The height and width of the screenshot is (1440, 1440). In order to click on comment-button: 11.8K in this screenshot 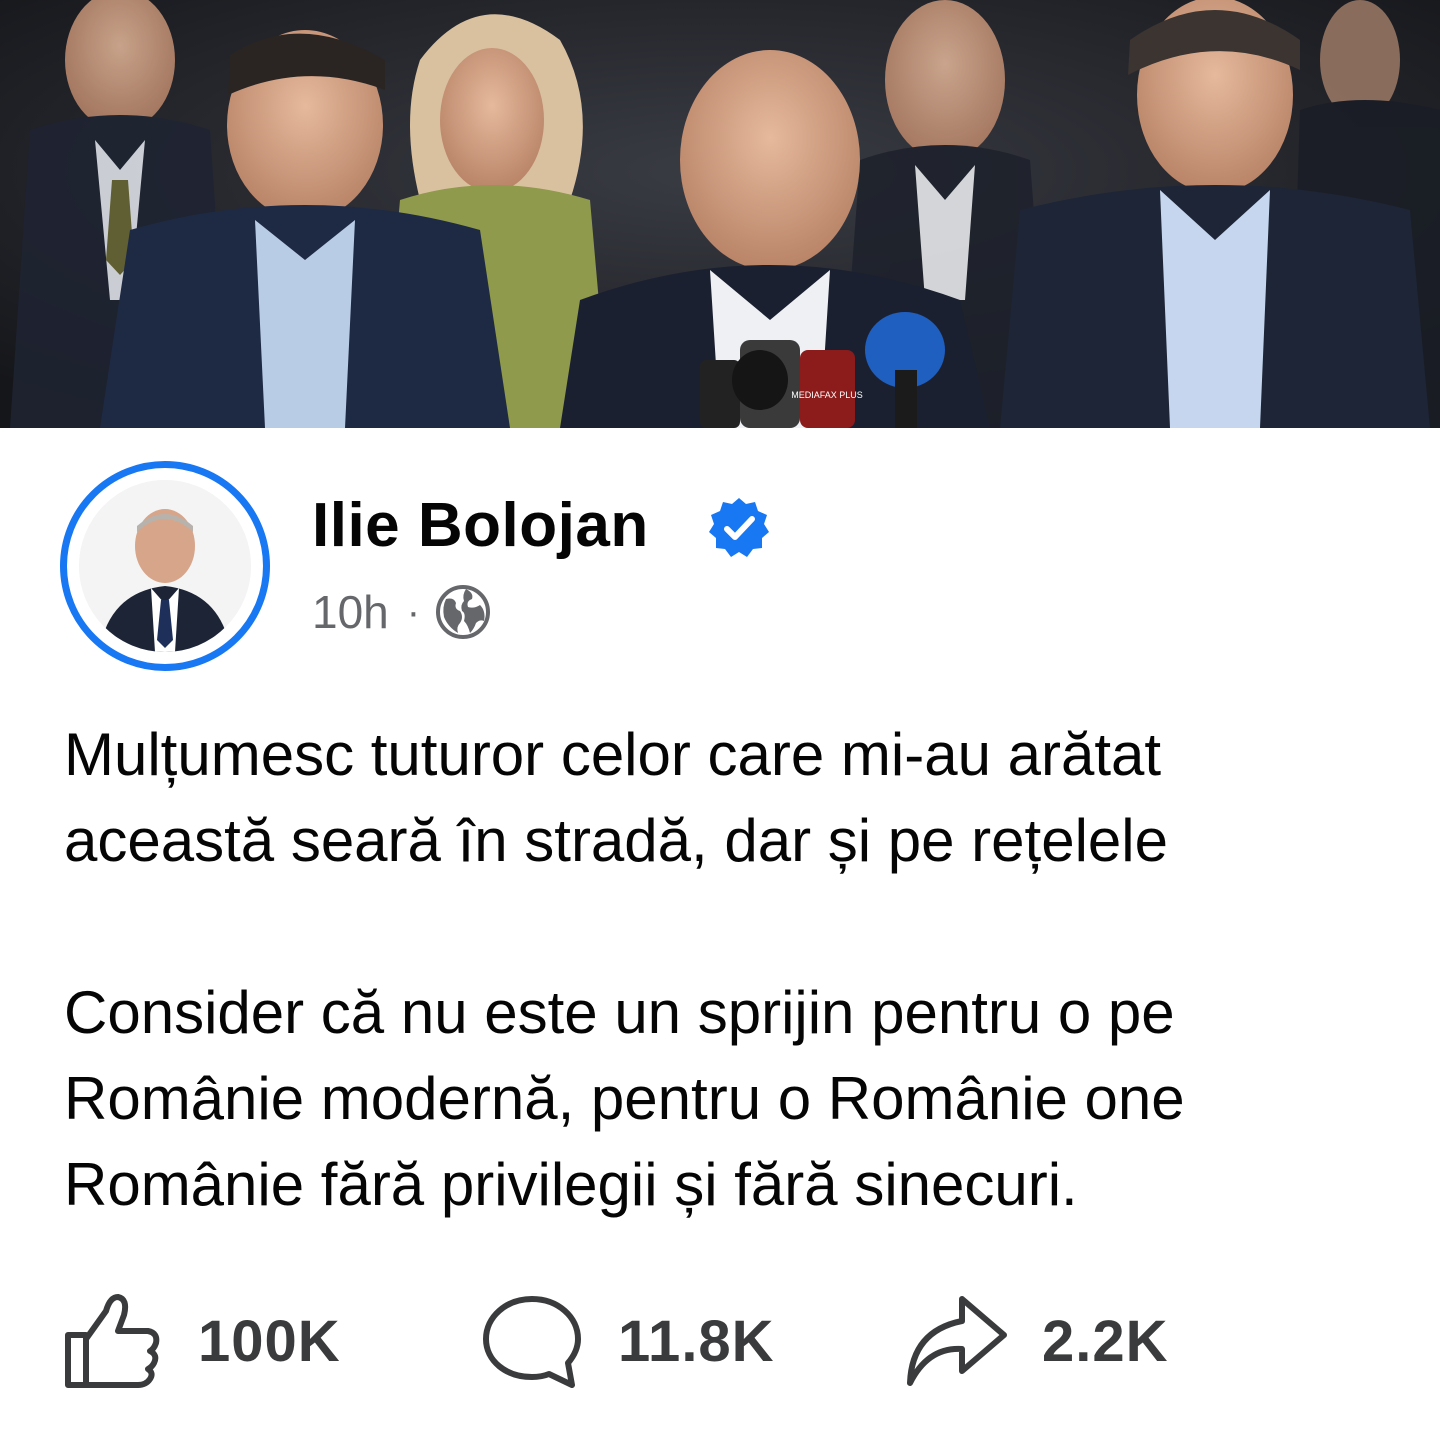, I will do `click(627, 1341)`.